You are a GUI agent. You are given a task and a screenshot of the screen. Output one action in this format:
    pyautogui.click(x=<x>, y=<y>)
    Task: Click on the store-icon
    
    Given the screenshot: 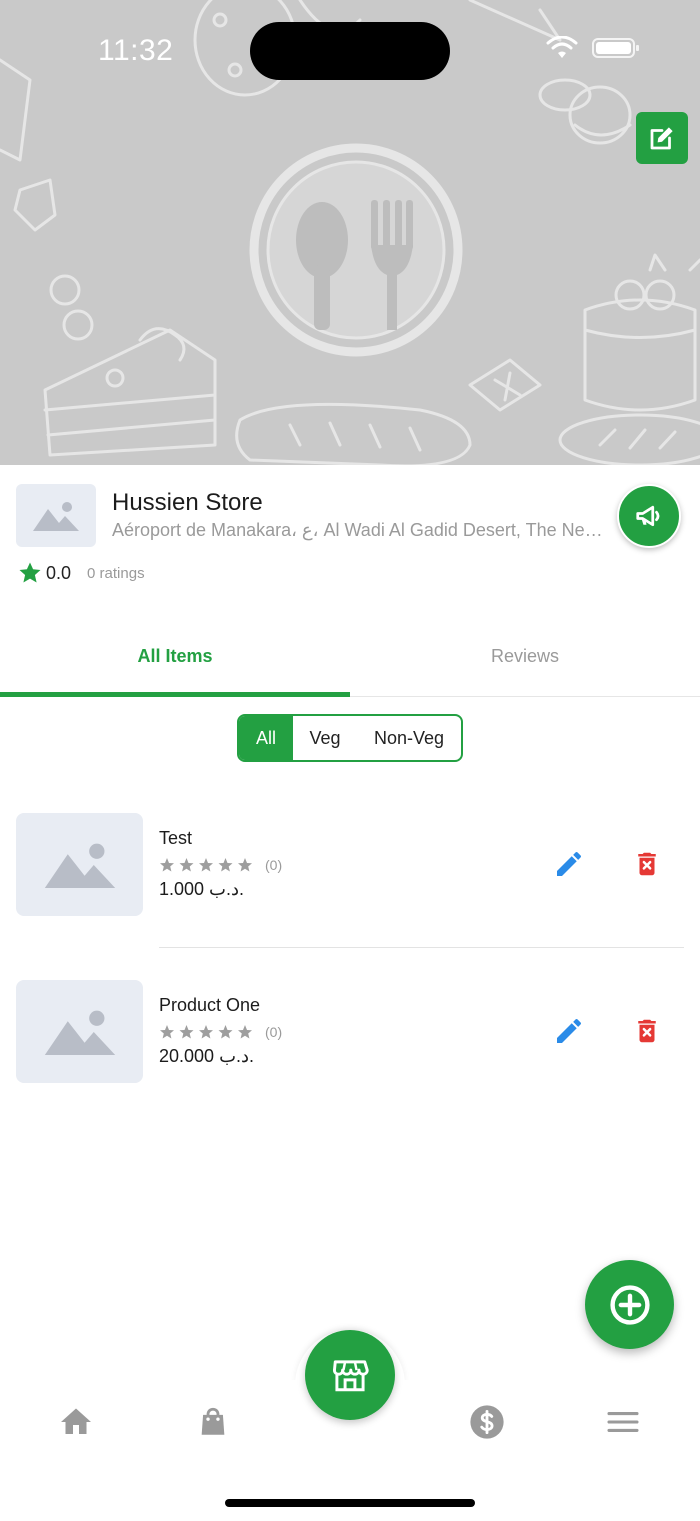 What is the action you would take?
    pyautogui.click(x=350, y=1376)
    